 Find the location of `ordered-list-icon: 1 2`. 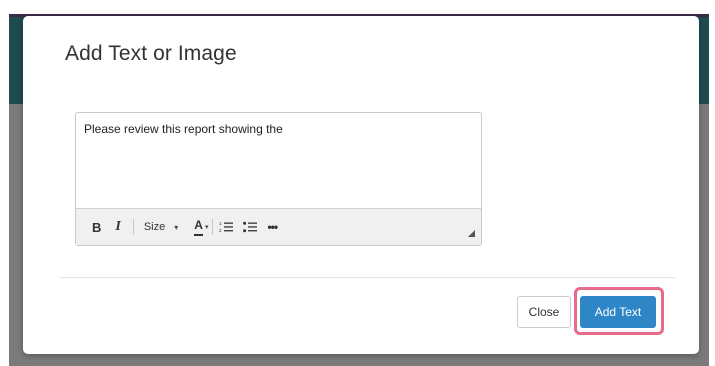

ordered-list-icon: 1 2 is located at coordinates (226, 227).